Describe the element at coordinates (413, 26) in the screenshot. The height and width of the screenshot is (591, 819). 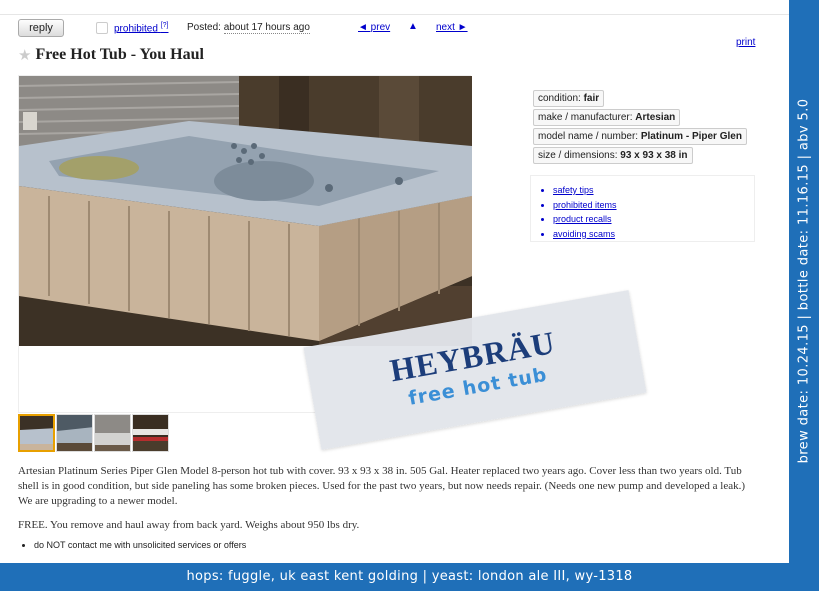
I see `up-arrow-icon: ▲` at that location.